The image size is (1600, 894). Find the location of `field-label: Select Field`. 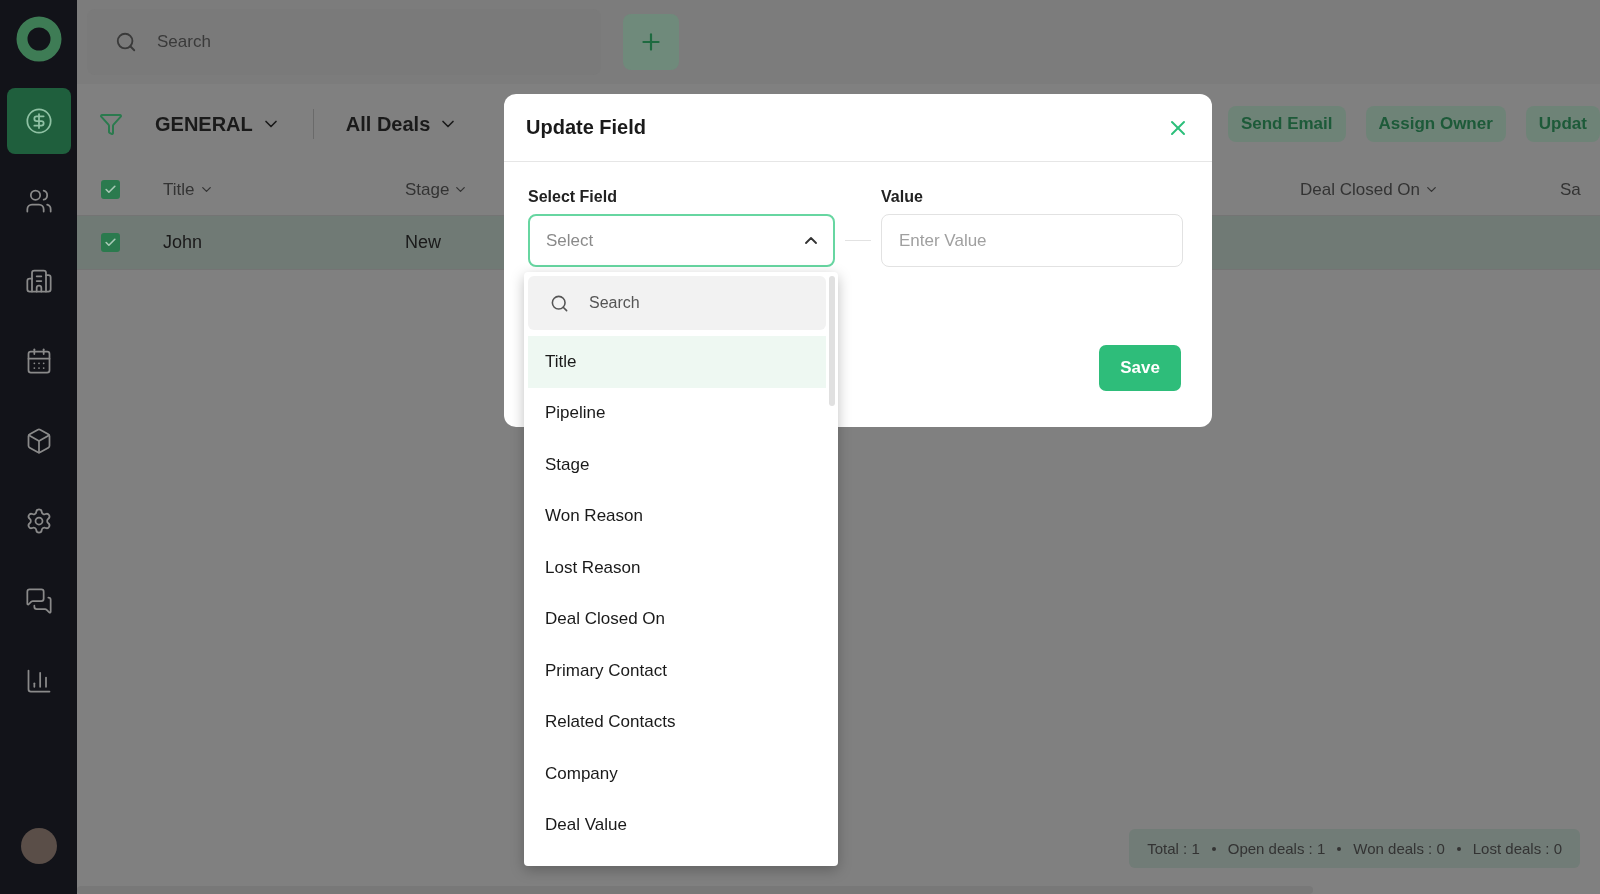

field-label: Select Field is located at coordinates (573, 197).